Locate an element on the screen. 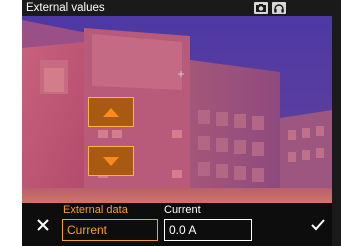 This screenshot has width=341, height=246. current-label: Current is located at coordinates (182, 210).